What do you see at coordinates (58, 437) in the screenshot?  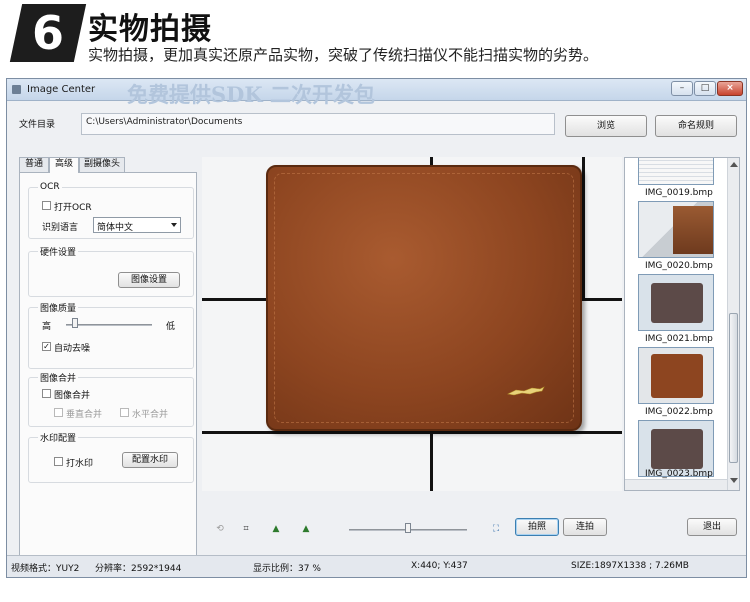 I see `watermark-group-title: 水印配置` at bounding box center [58, 437].